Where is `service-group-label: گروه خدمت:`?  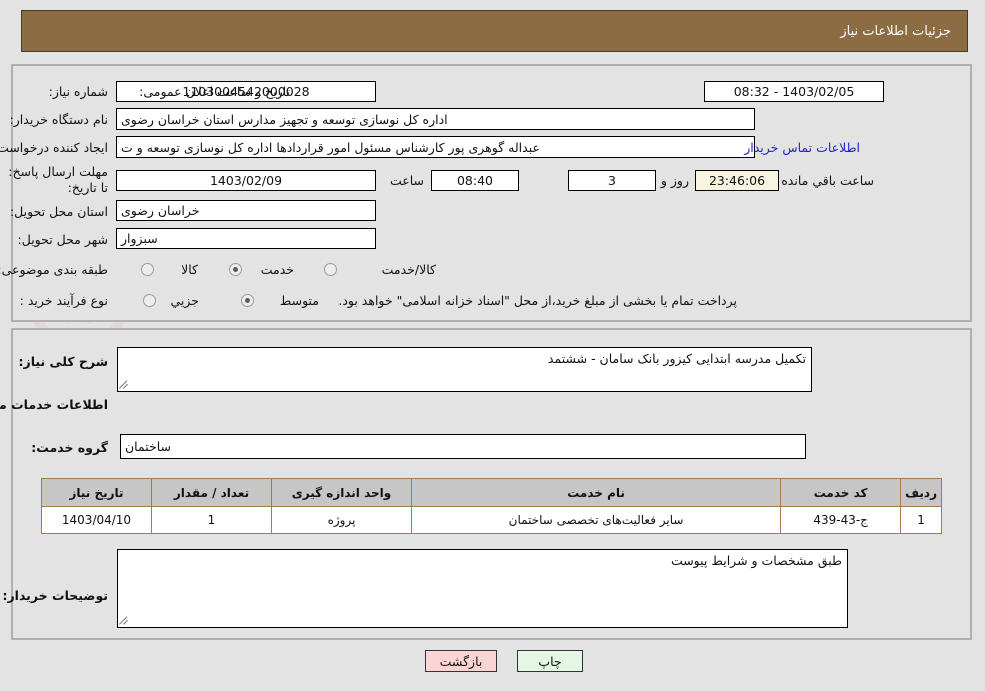
service-group-label: گروه خدمت: is located at coordinates (70, 447).